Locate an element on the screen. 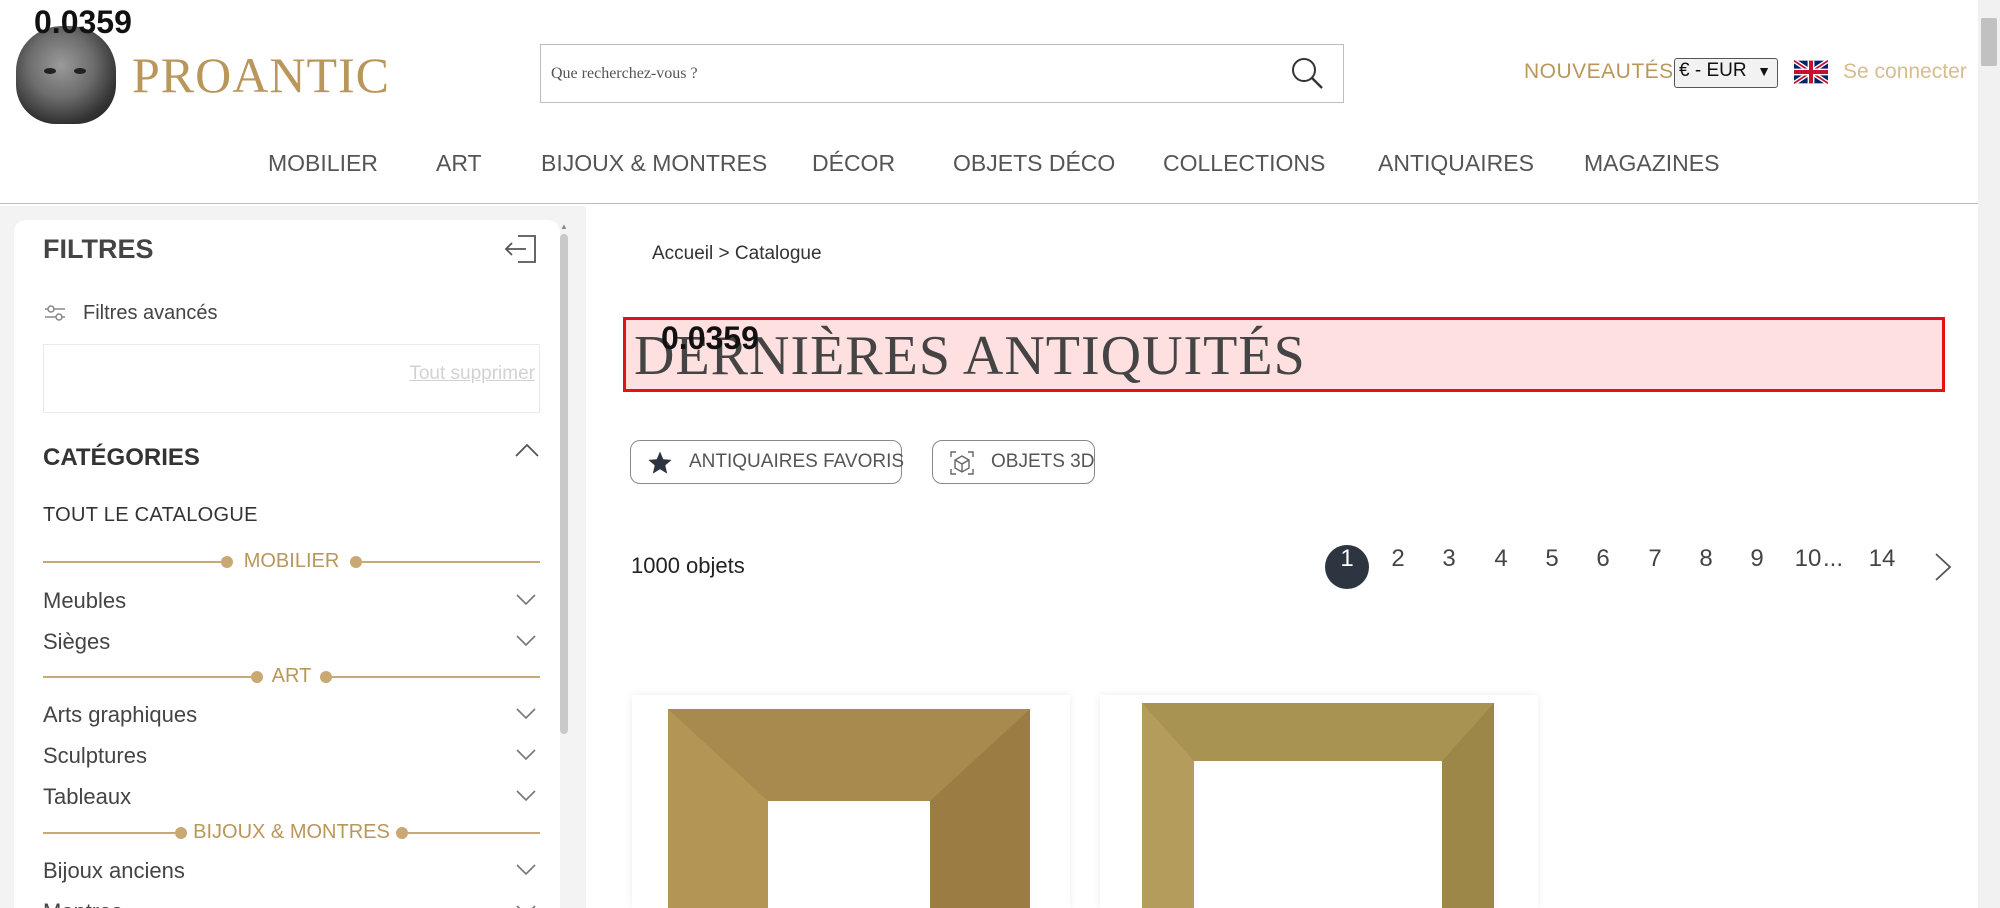  page-9-button: 9 is located at coordinates (1757, 567).